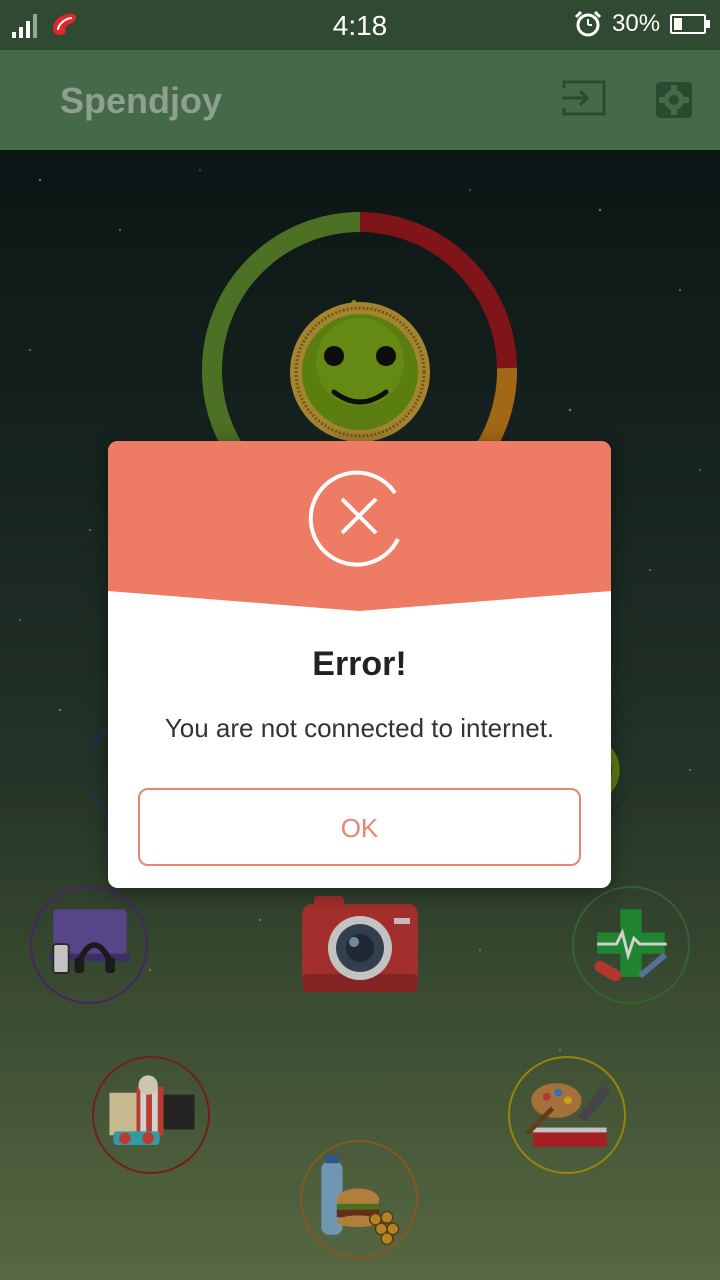 The image size is (720, 1280). Describe the element at coordinates (141, 100) in the screenshot. I see `app-title: Spendjoy` at that location.